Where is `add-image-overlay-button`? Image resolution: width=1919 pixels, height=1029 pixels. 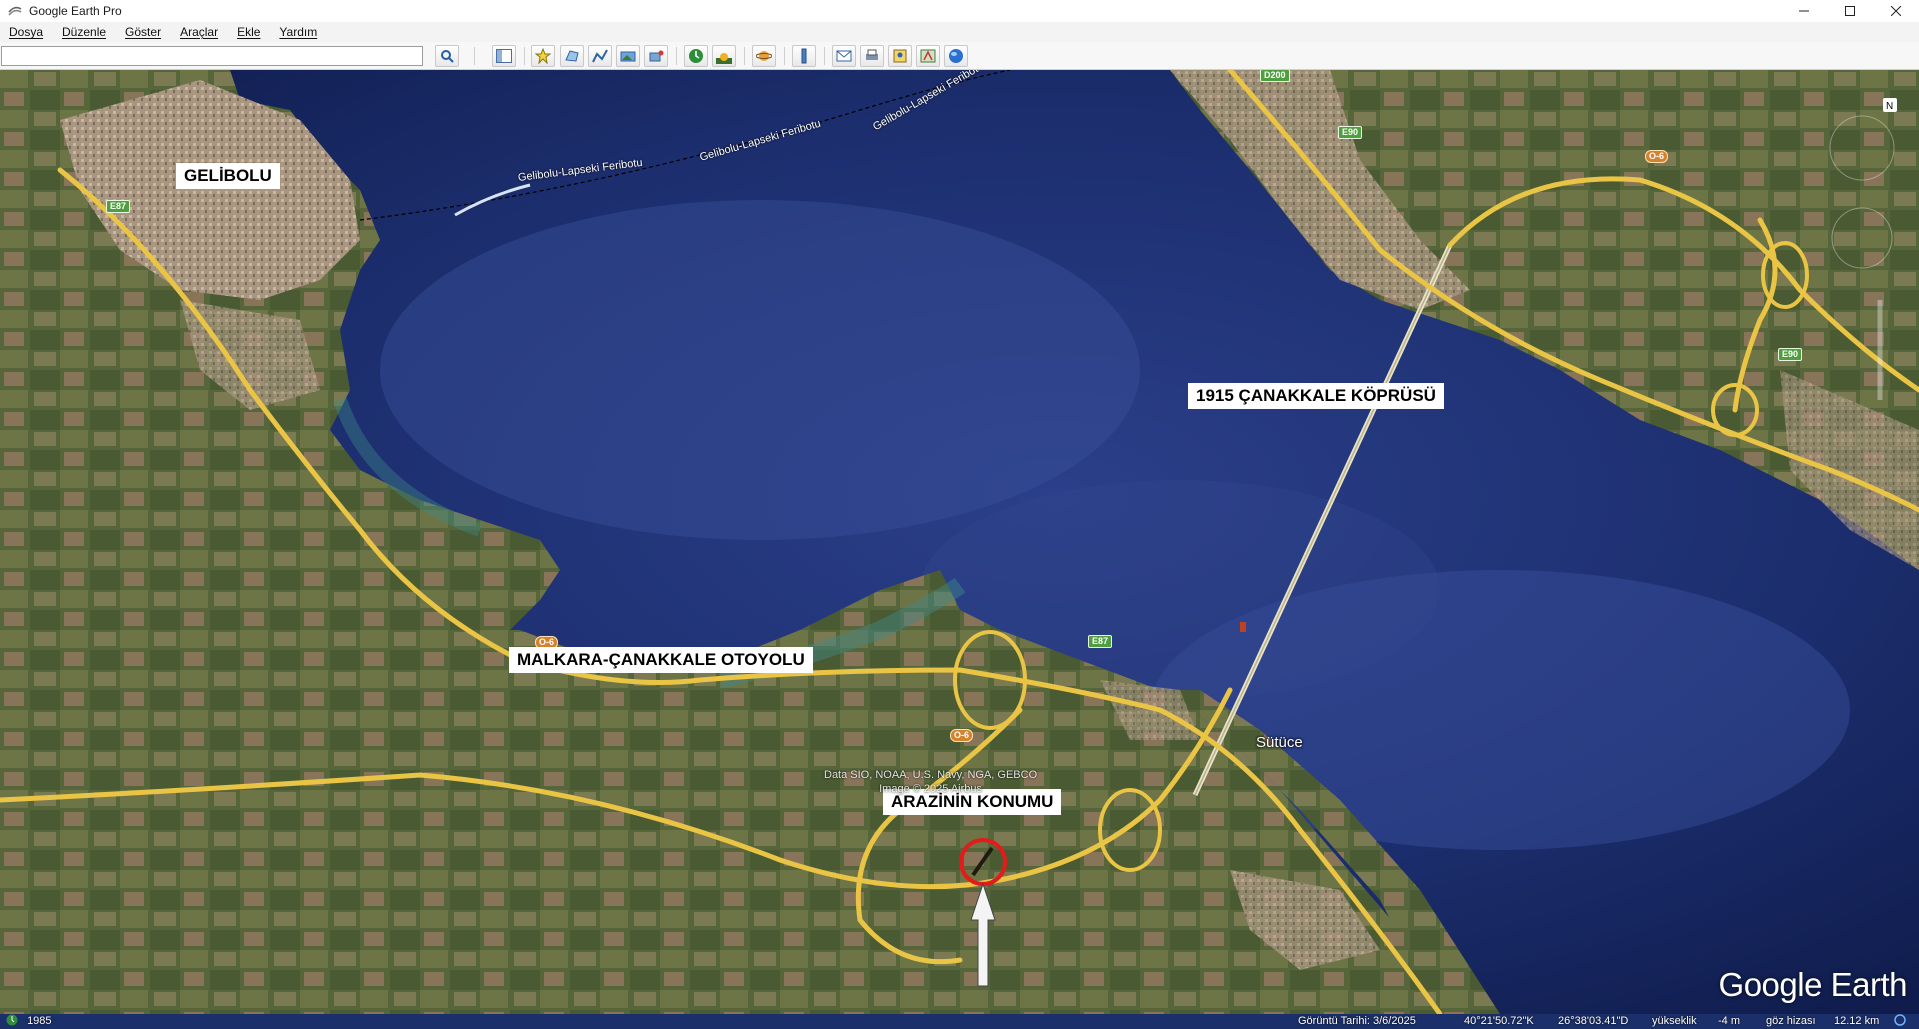 add-image-overlay-button is located at coordinates (628, 56).